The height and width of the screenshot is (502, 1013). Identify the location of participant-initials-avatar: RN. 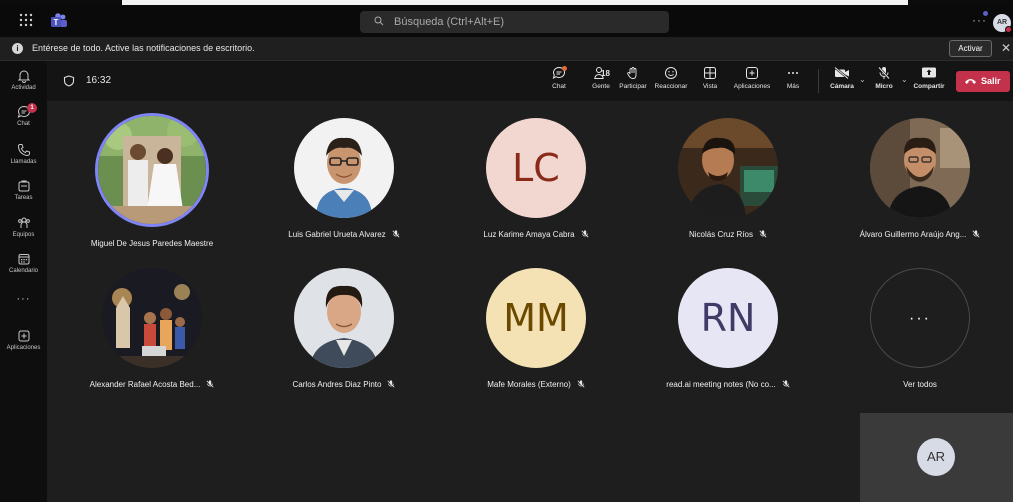
(728, 318).